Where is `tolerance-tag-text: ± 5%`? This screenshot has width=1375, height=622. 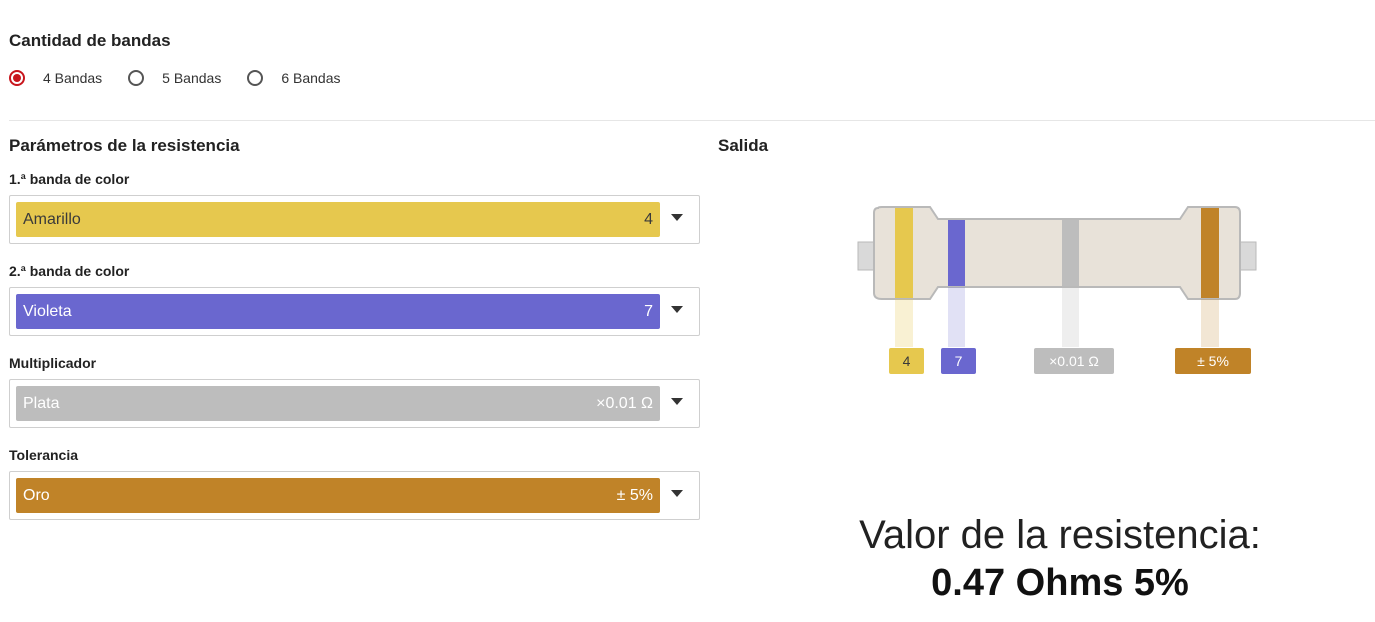
tolerance-tag-text: ± 5% is located at coordinates (1213, 361).